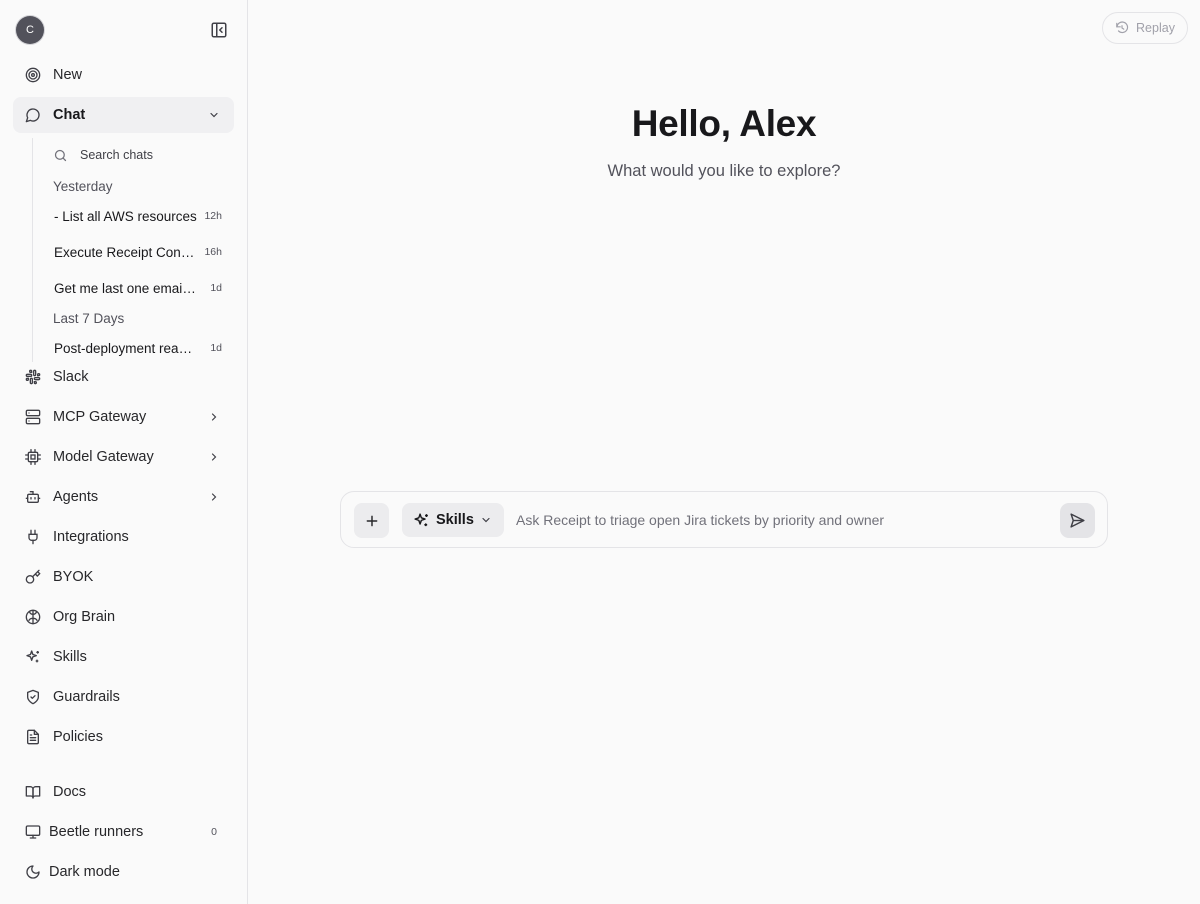  What do you see at coordinates (33, 617) in the screenshot?
I see `brain-icon` at bounding box center [33, 617].